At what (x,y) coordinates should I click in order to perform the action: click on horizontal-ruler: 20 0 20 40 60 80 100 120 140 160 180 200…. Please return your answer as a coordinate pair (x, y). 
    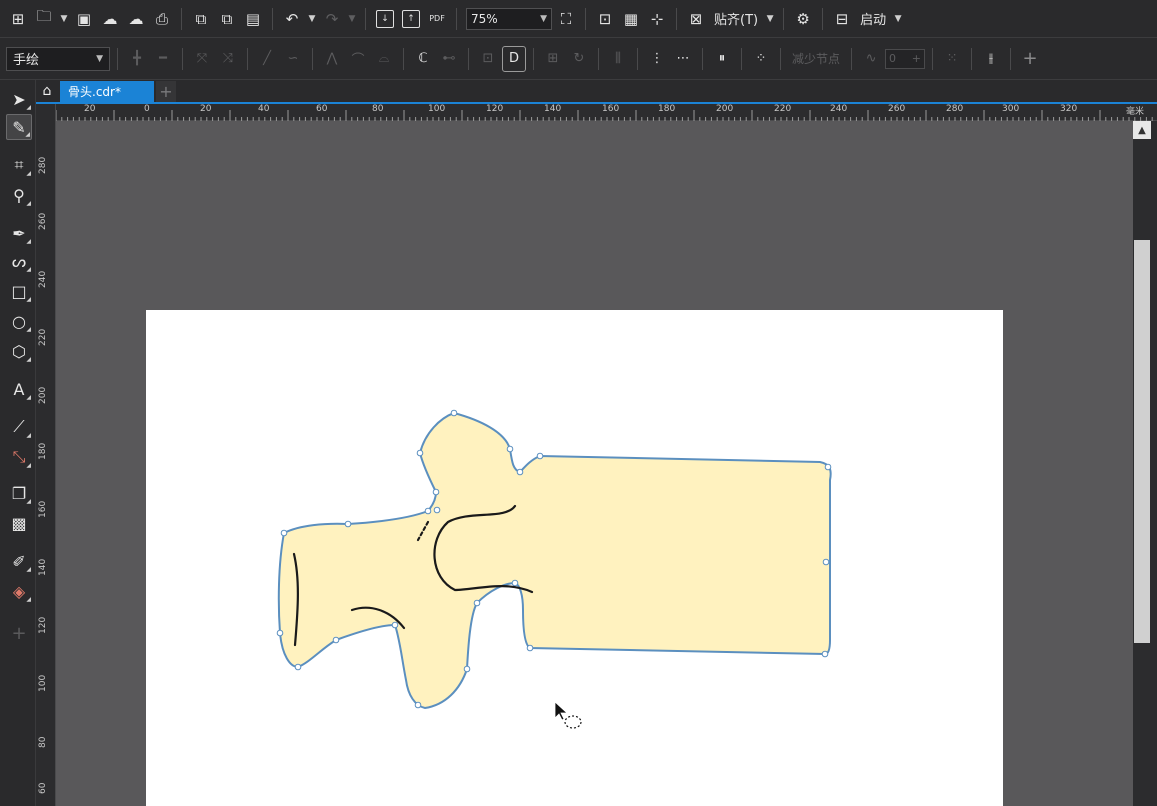
    Looking at the image, I should click on (606, 112).